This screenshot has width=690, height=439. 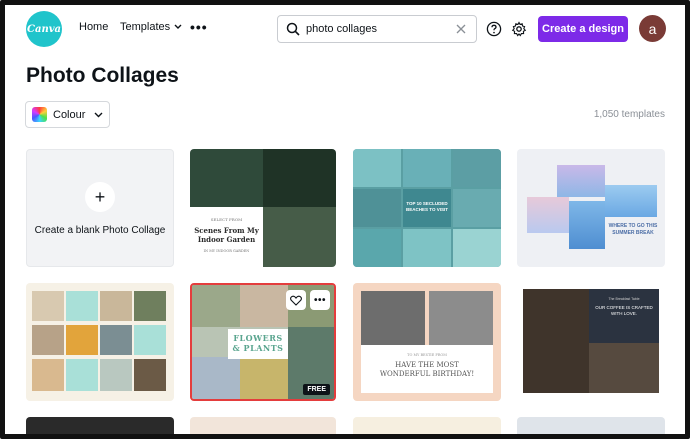 What do you see at coordinates (629, 114) in the screenshot?
I see `template-count: 1,050 templates` at bounding box center [629, 114].